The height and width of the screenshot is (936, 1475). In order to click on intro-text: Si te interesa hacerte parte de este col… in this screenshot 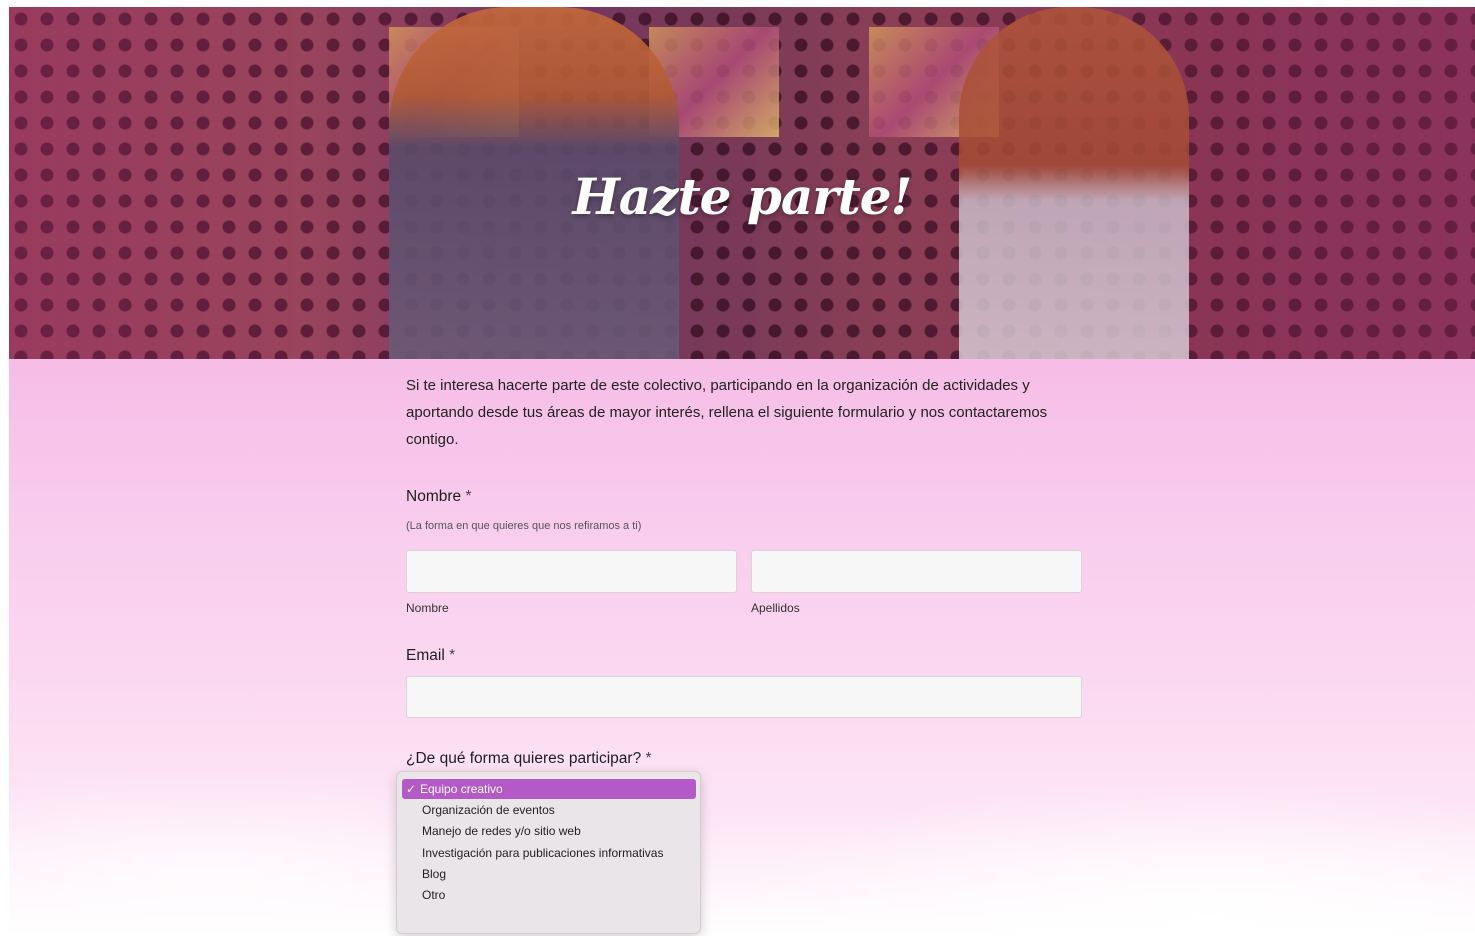, I will do `click(727, 412)`.